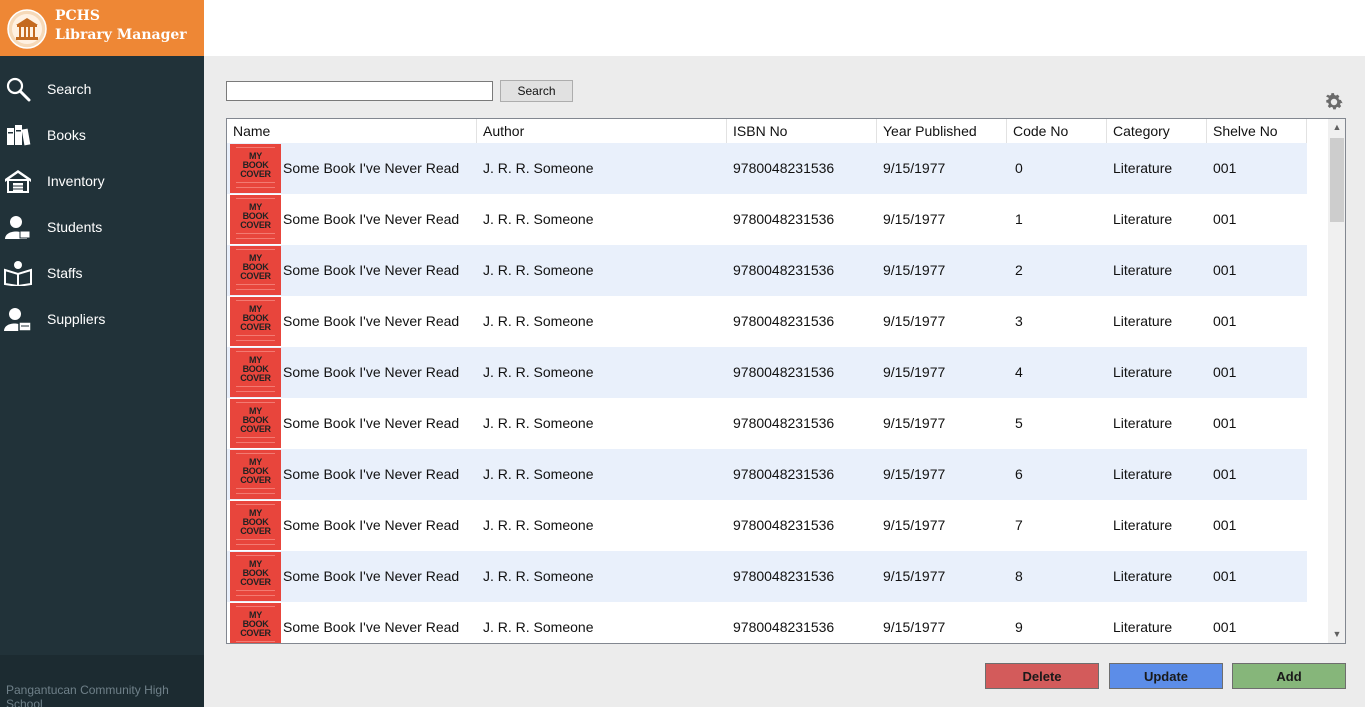 The width and height of the screenshot is (1365, 707). Describe the element at coordinates (942, 131) in the screenshot. I see `column-header-year: Year Published` at that location.